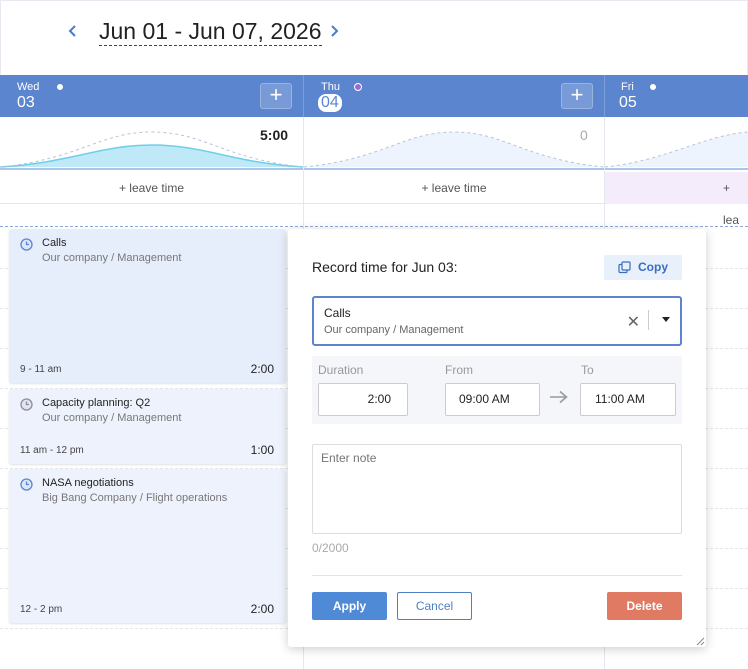  What do you see at coordinates (385, 267) in the screenshot?
I see `popup-title: Record time for Jun 03:` at bounding box center [385, 267].